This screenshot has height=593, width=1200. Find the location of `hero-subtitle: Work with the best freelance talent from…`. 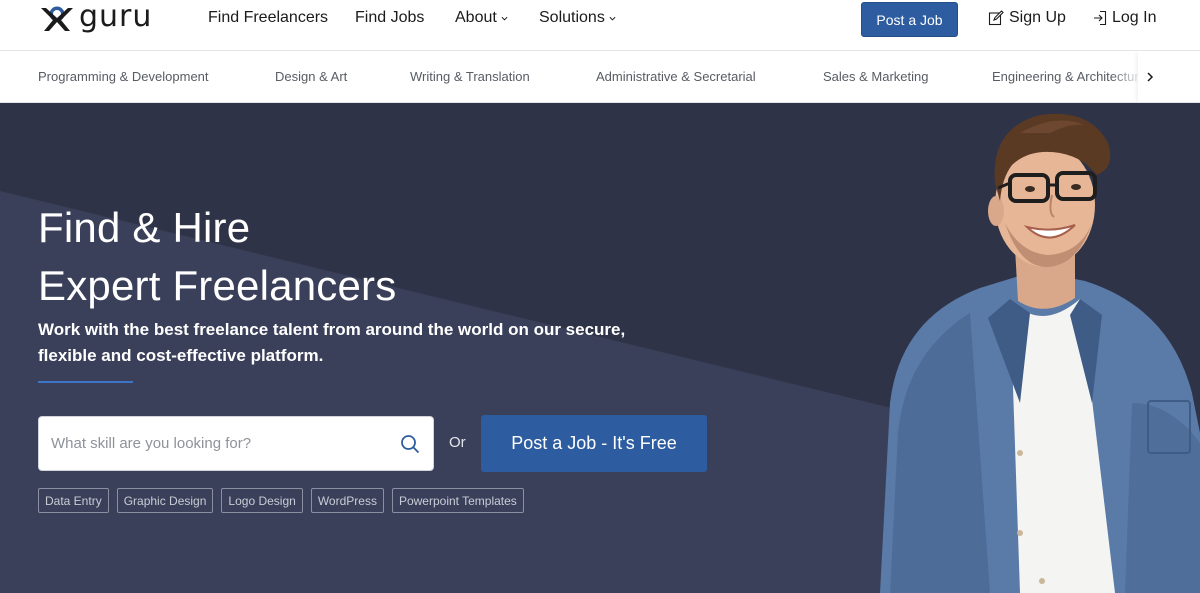

hero-subtitle: Work with the best freelance talent from… is located at coordinates (332, 342).